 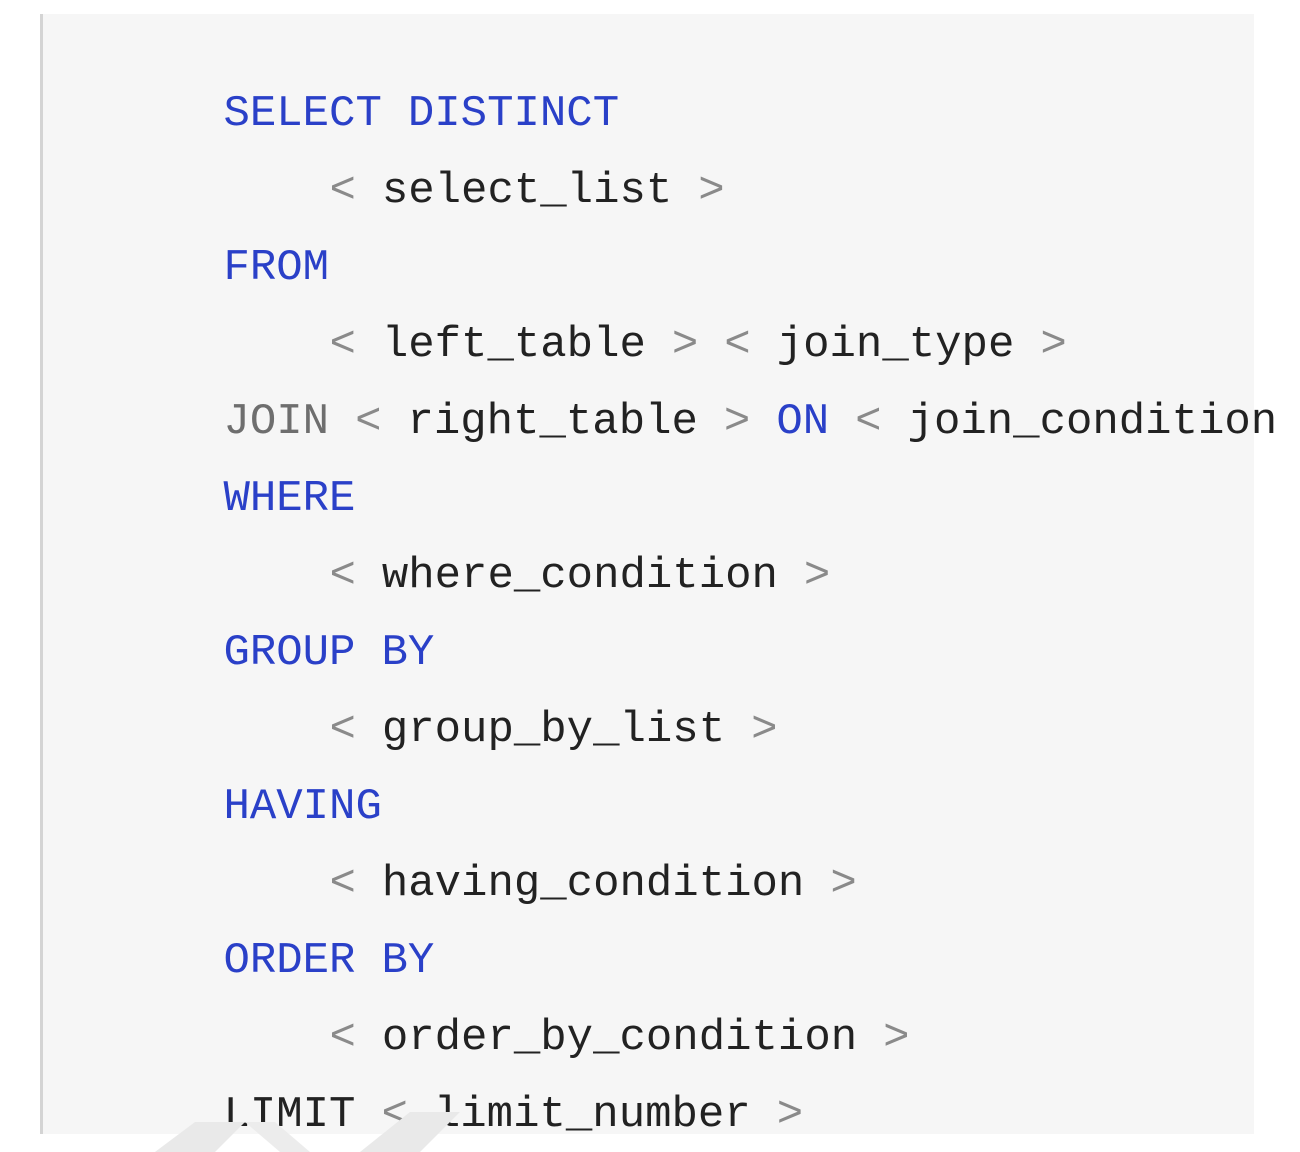 What do you see at coordinates (803, 422) in the screenshot?
I see `keyword-on: ON` at bounding box center [803, 422].